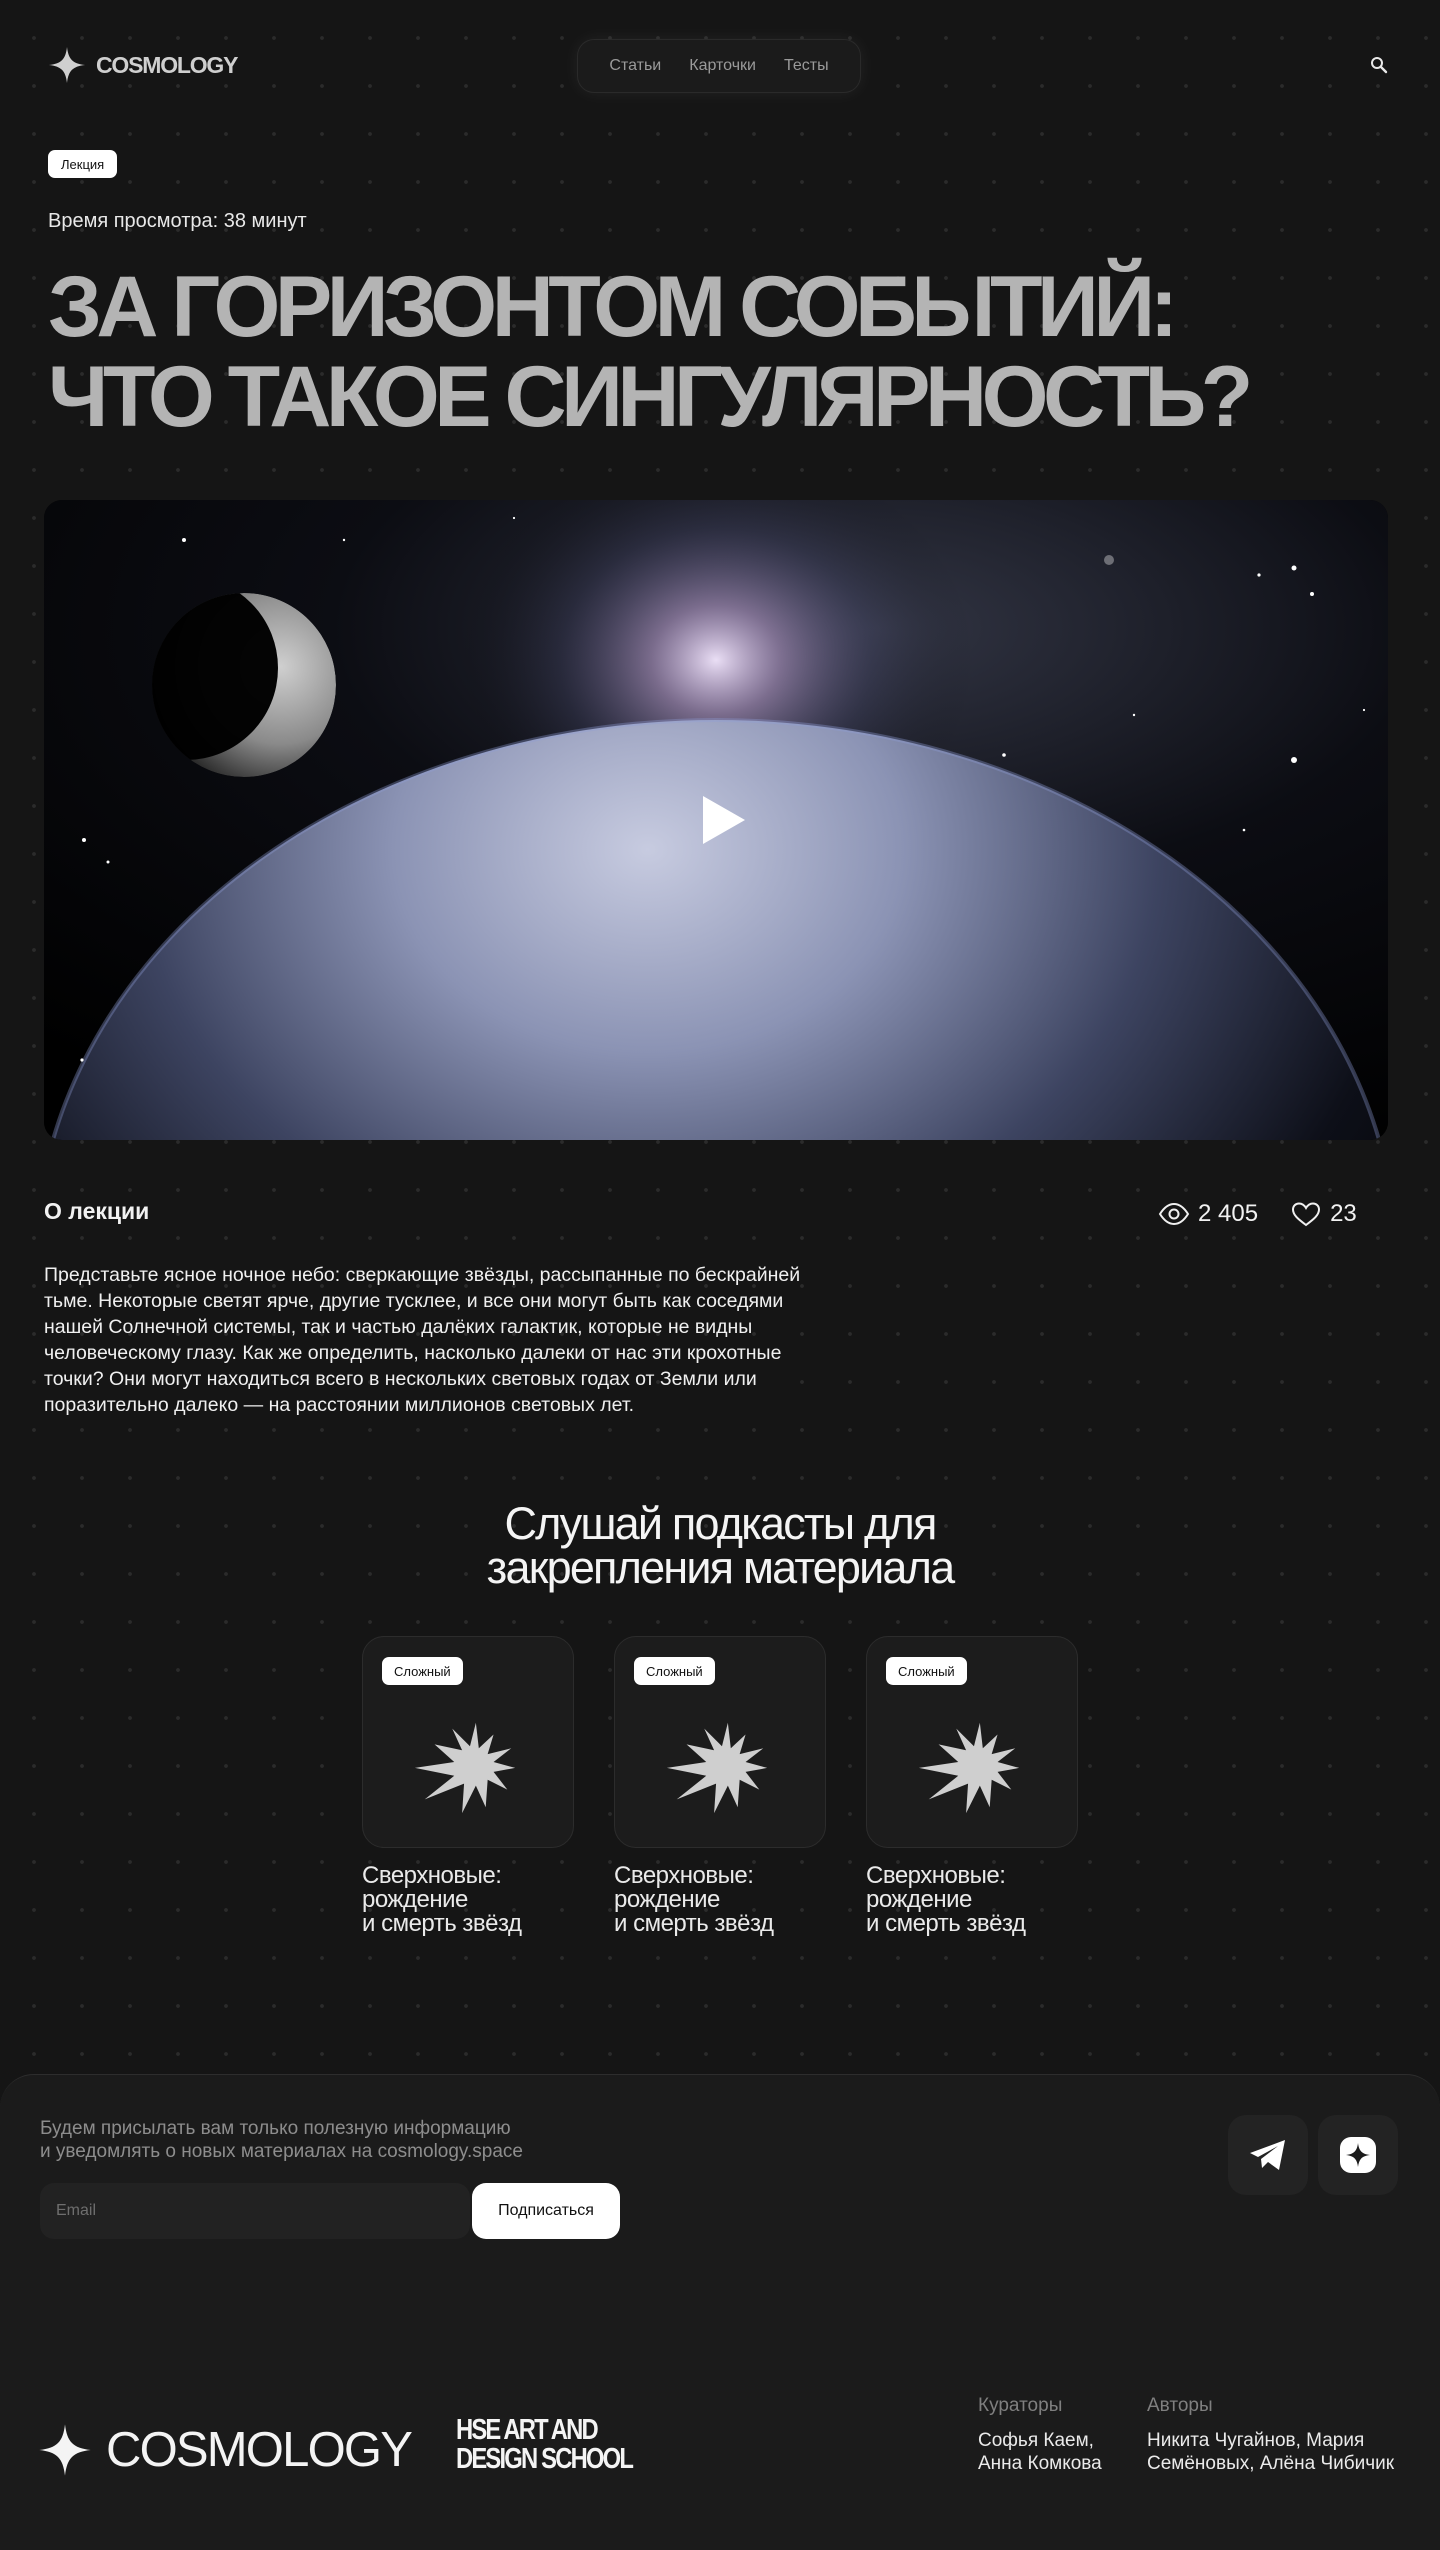 The width and height of the screenshot is (1440, 2550). I want to click on logo: COSMOLOGY, so click(143, 65).